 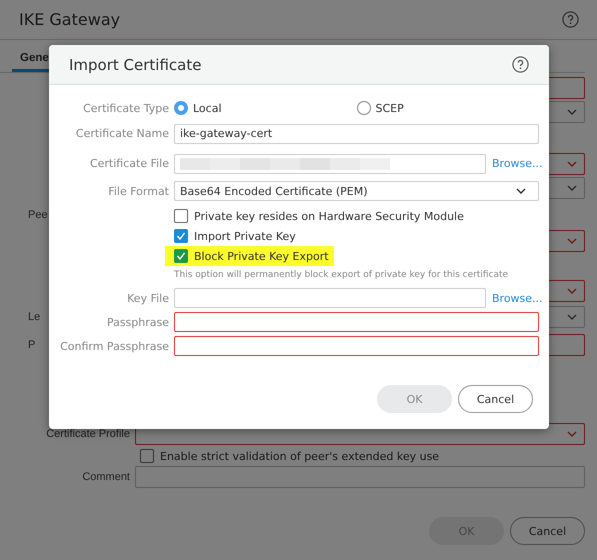 What do you see at coordinates (138, 191) in the screenshot?
I see `field-label: File Format` at bounding box center [138, 191].